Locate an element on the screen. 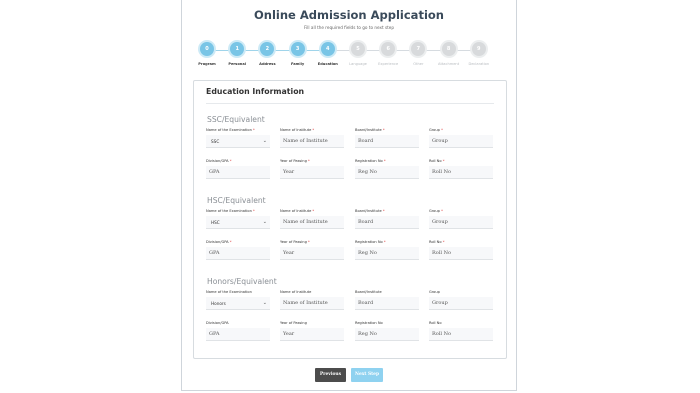 Image resolution: width=700 pixels, height=393 pixels. field-label: Registration No * is located at coordinates (370, 242).